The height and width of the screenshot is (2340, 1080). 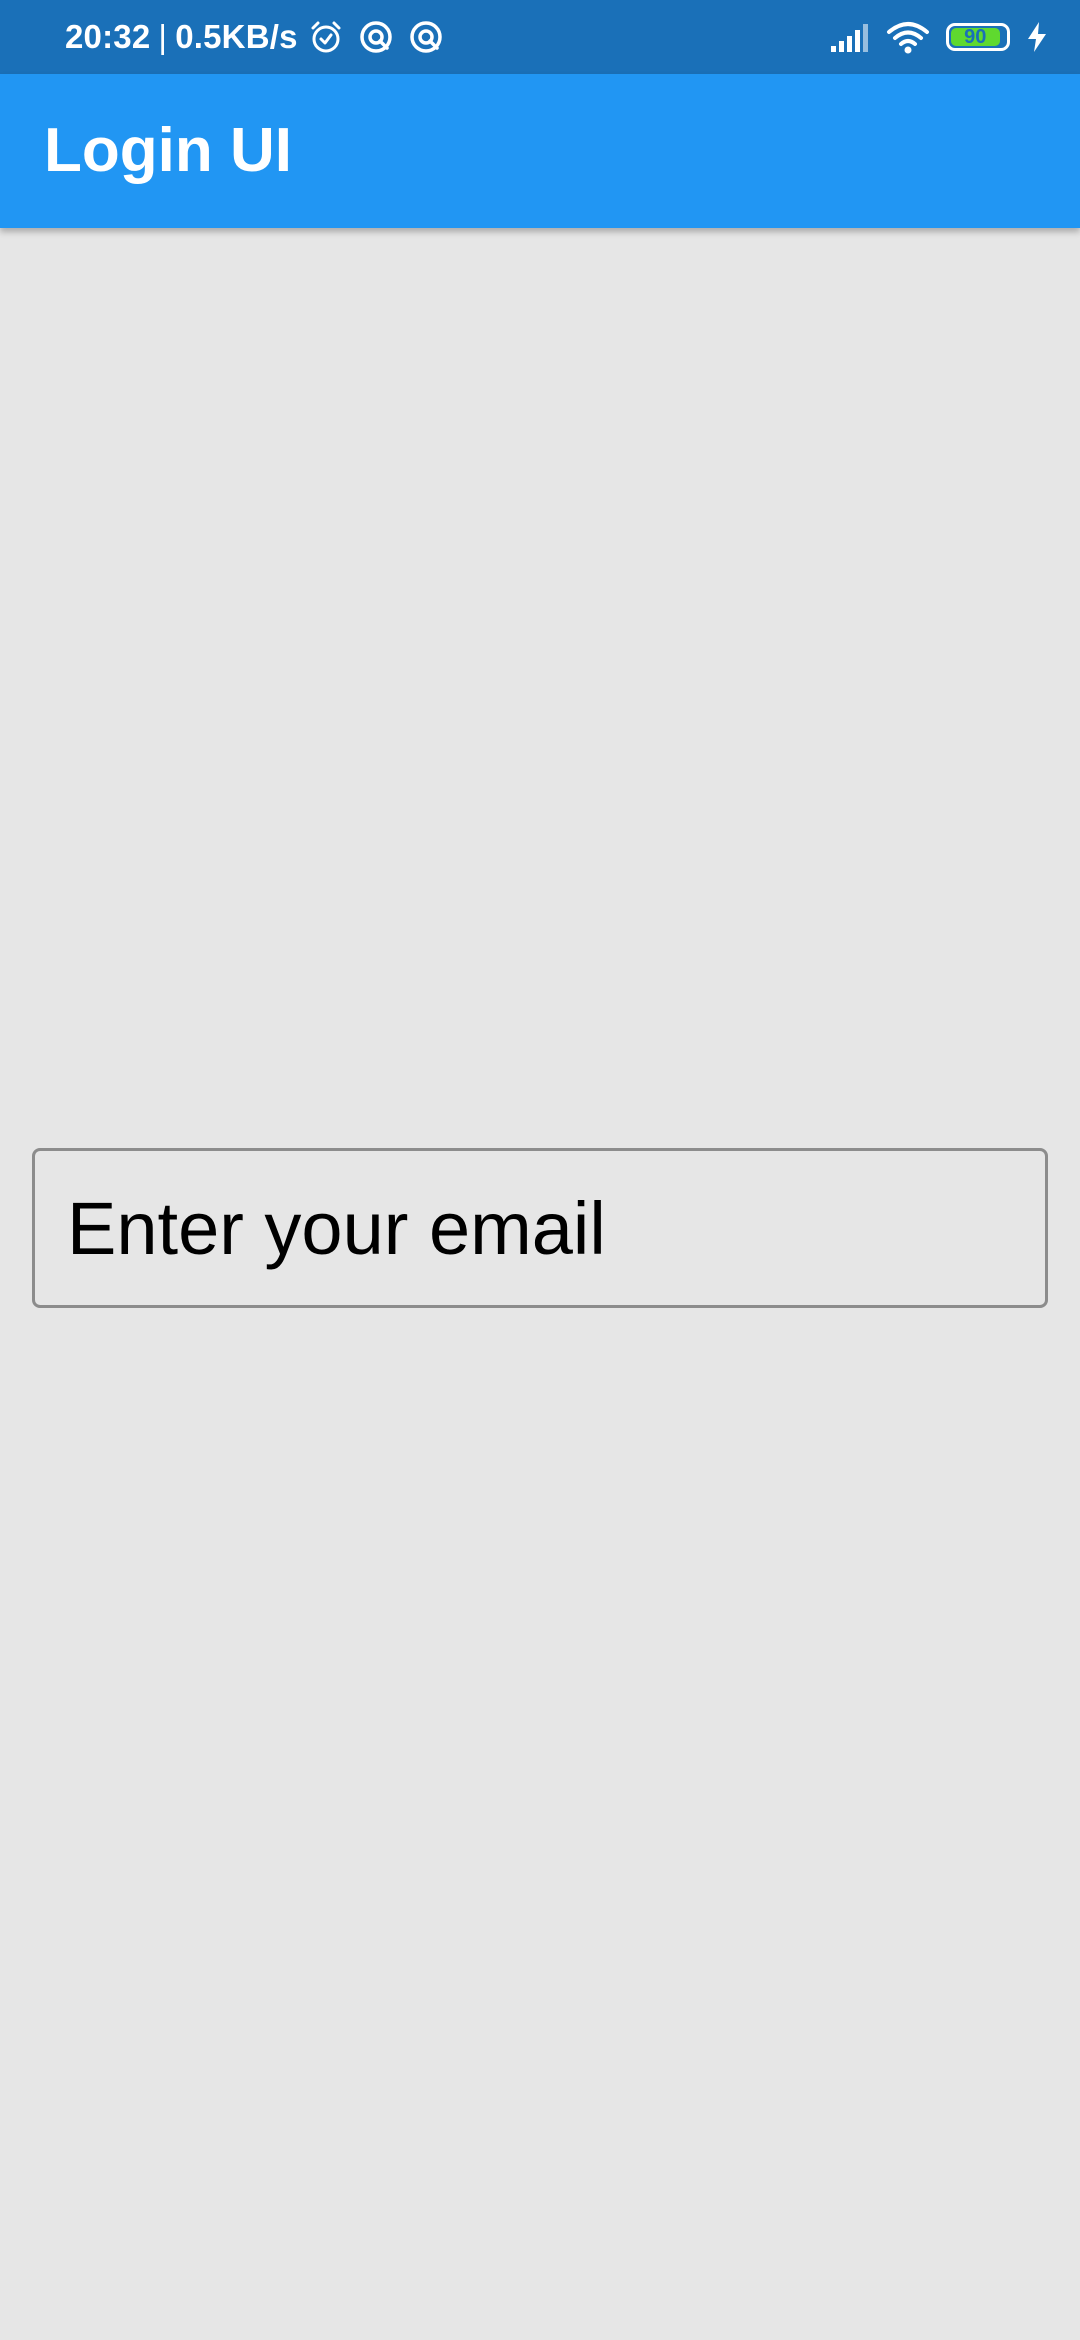 I want to click on battery-frame: 90, so click(x=978, y=37).